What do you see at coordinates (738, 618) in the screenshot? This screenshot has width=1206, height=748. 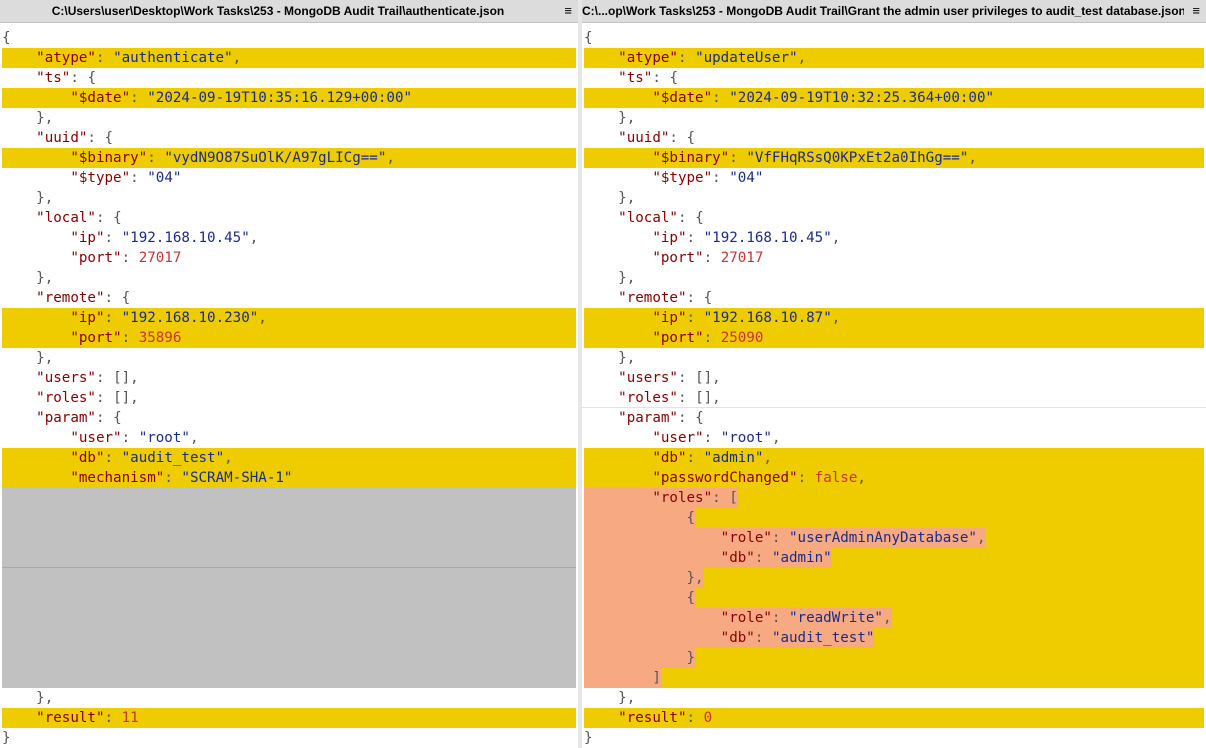 I see `right-line-text: "role": "readWrite",` at bounding box center [738, 618].